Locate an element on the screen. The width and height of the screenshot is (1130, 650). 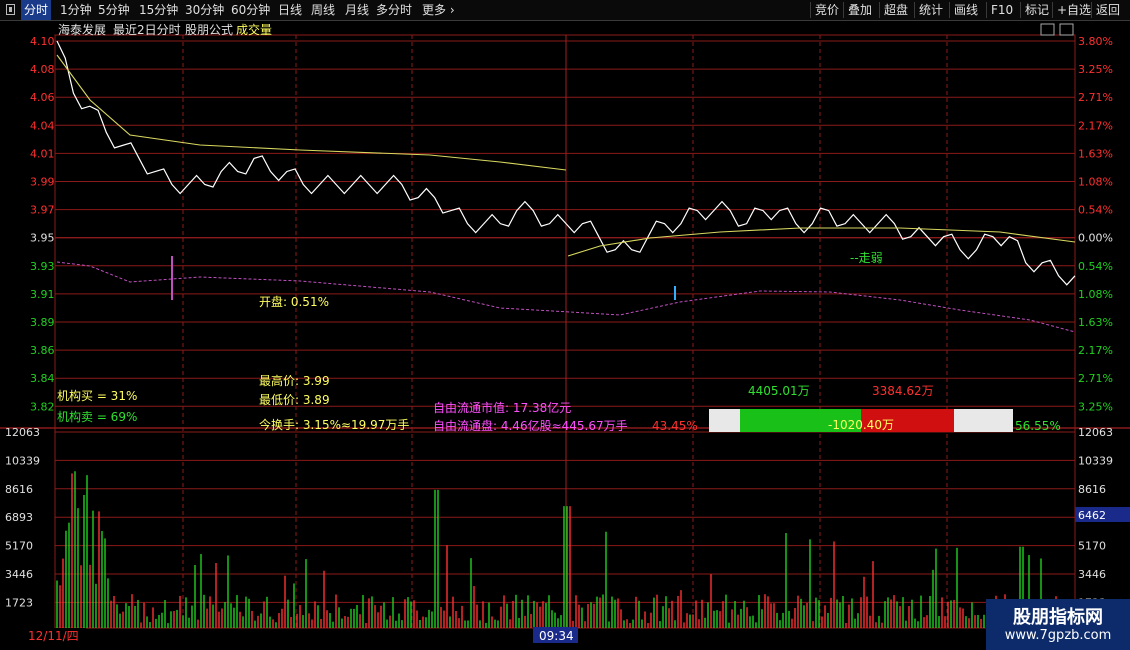
formula-name: 股朋公式 is located at coordinates (209, 30).